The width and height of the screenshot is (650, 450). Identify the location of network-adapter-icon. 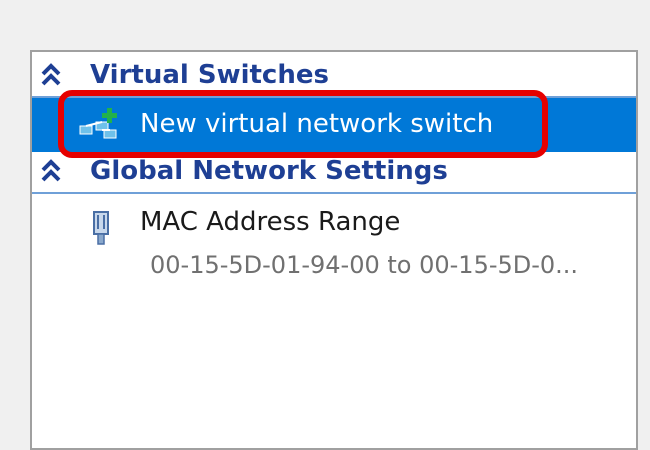
(101, 228).